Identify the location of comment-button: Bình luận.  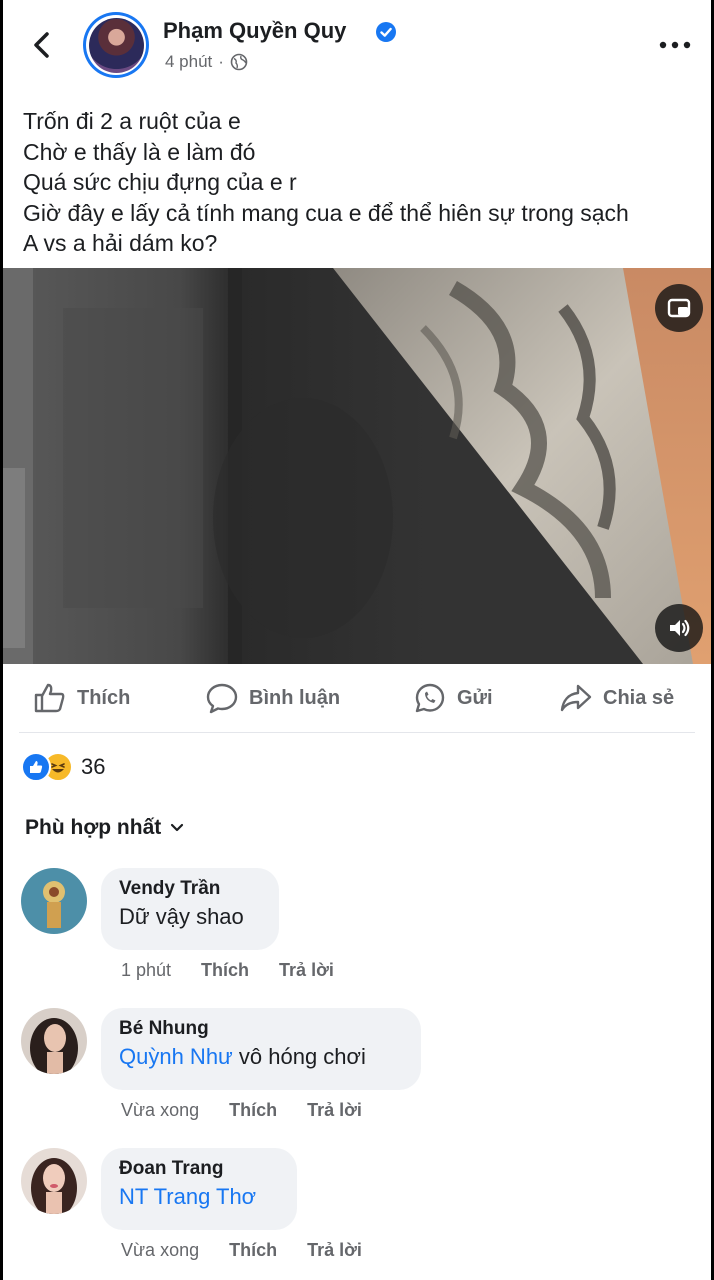
(272, 698).